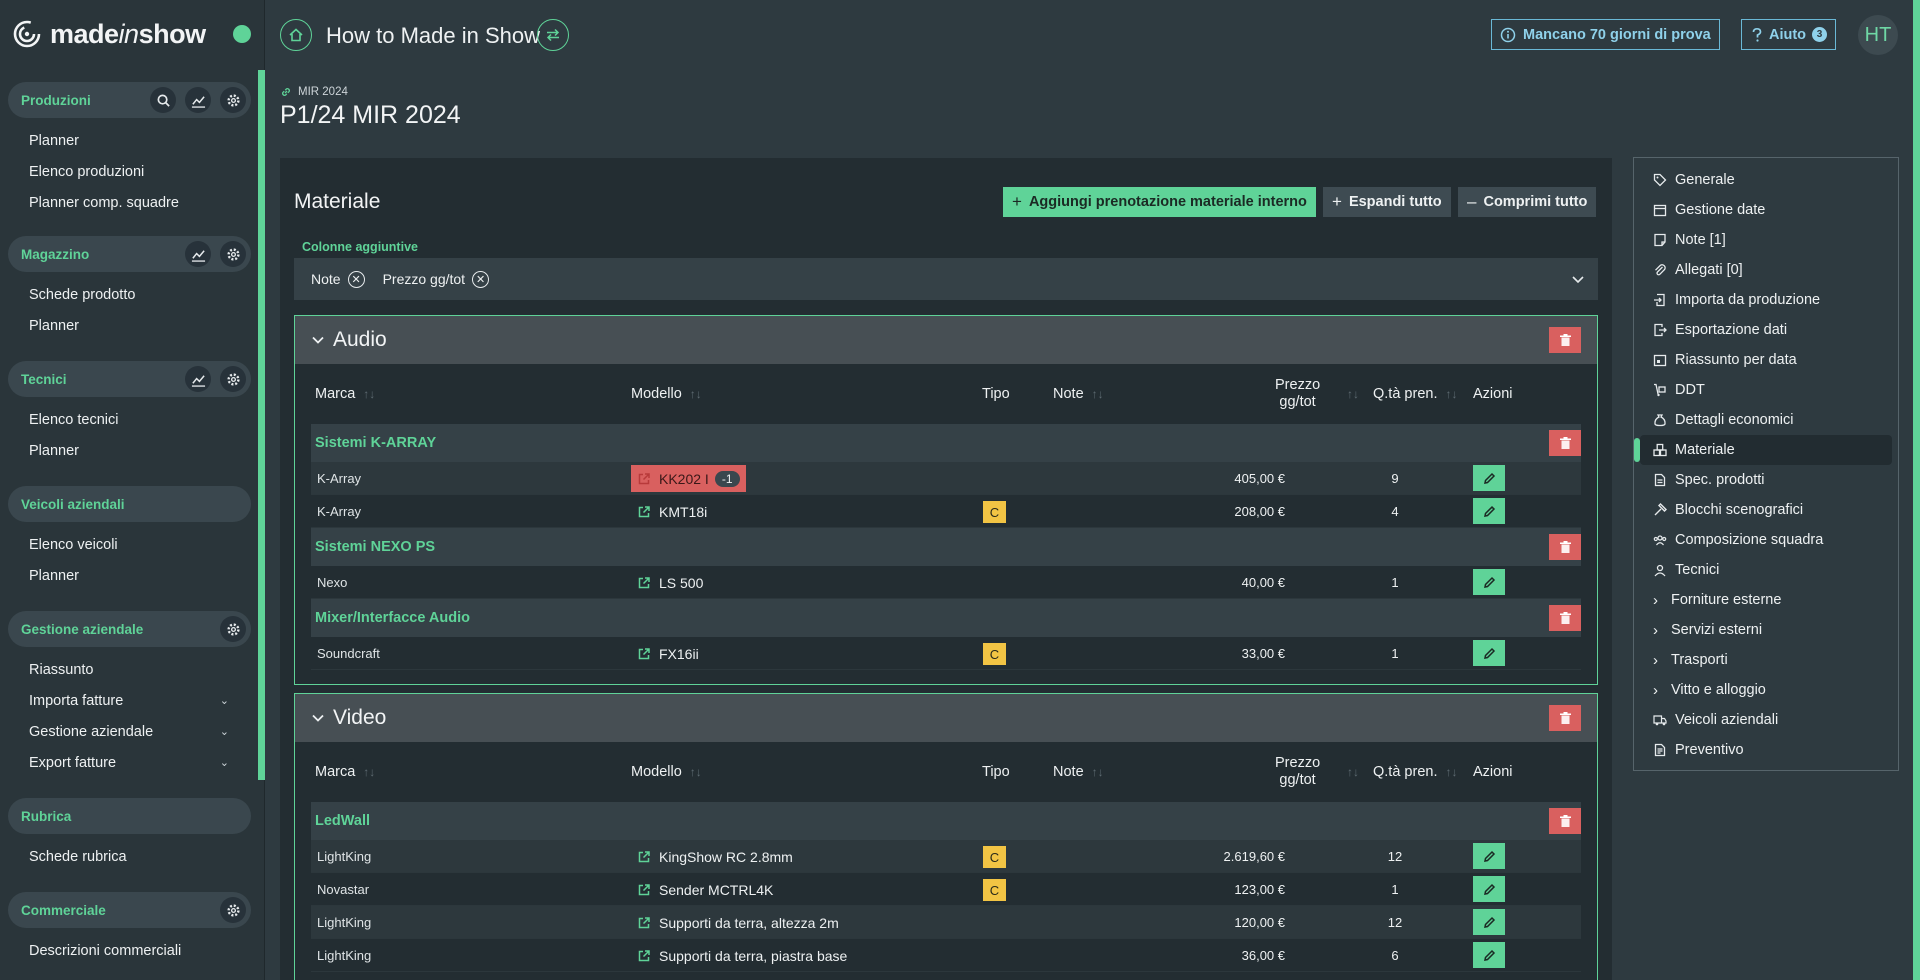 Image resolution: width=1920 pixels, height=980 pixels. What do you see at coordinates (1766, 360) in the screenshot?
I see `rnav-item-riassunto-per-data: Riassunto per data` at bounding box center [1766, 360].